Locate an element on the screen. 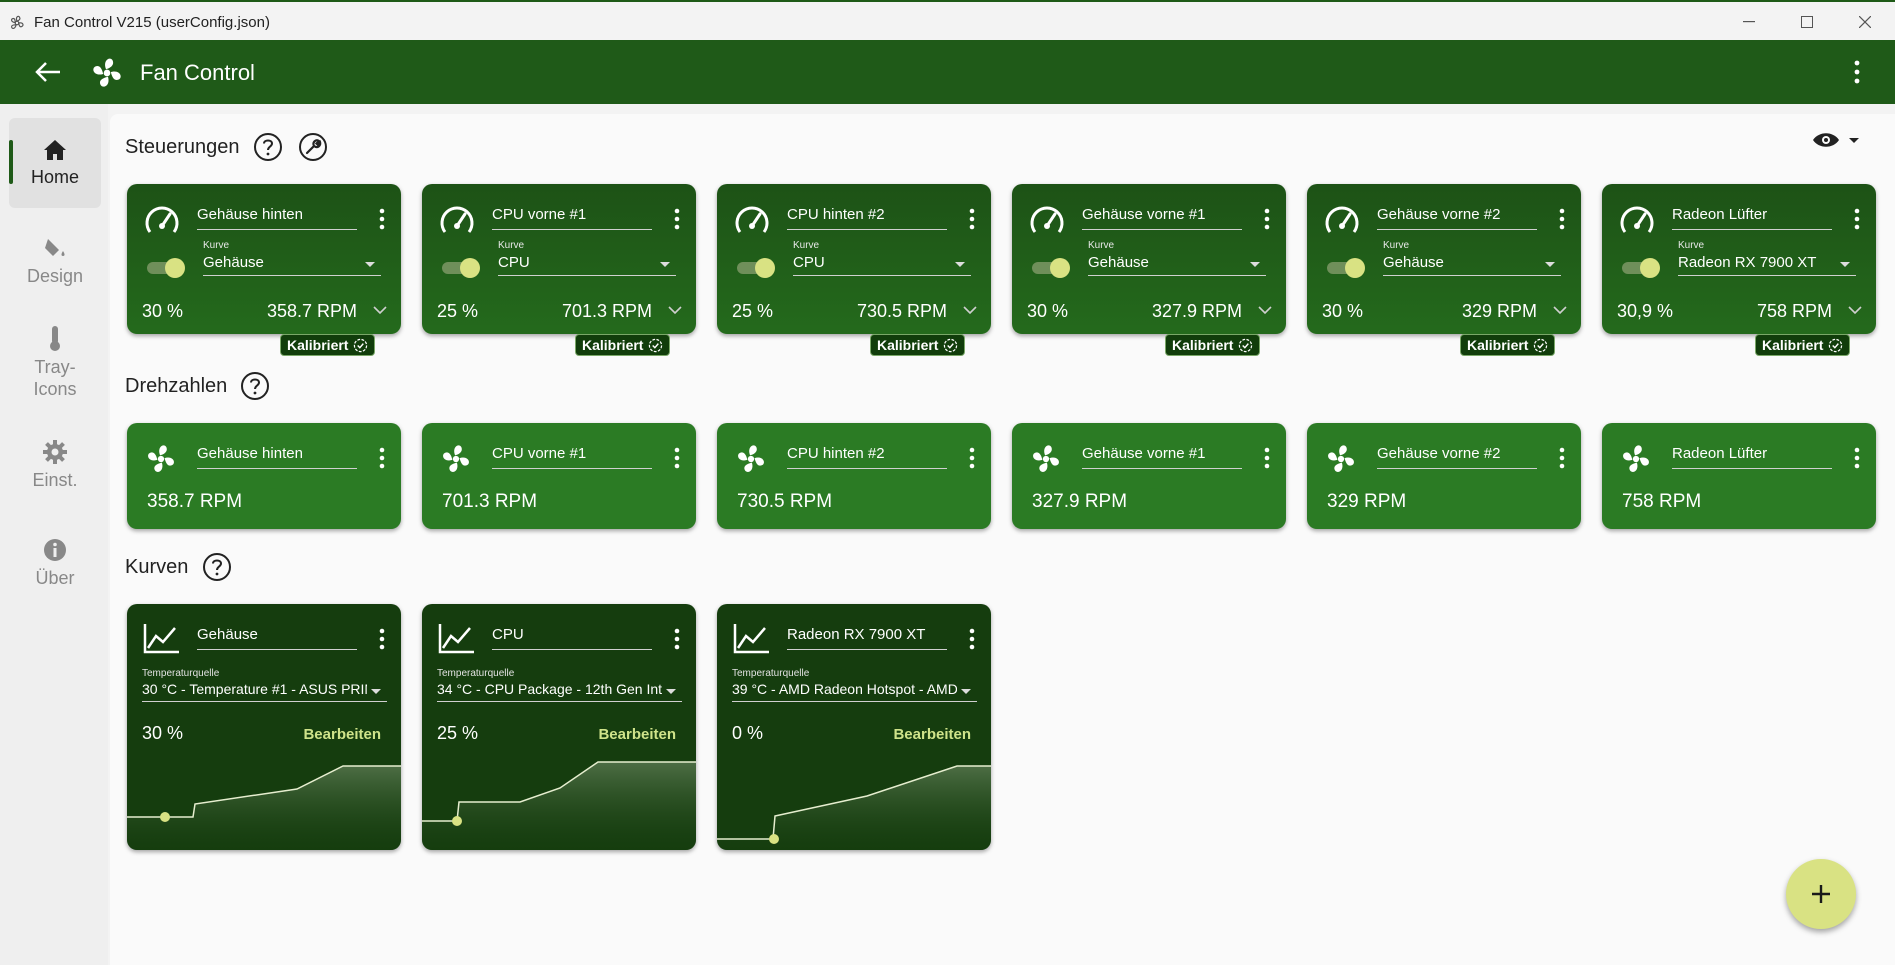 Image resolution: width=1895 pixels, height=965 pixels. back-arrow-icon is located at coordinates (48, 72).